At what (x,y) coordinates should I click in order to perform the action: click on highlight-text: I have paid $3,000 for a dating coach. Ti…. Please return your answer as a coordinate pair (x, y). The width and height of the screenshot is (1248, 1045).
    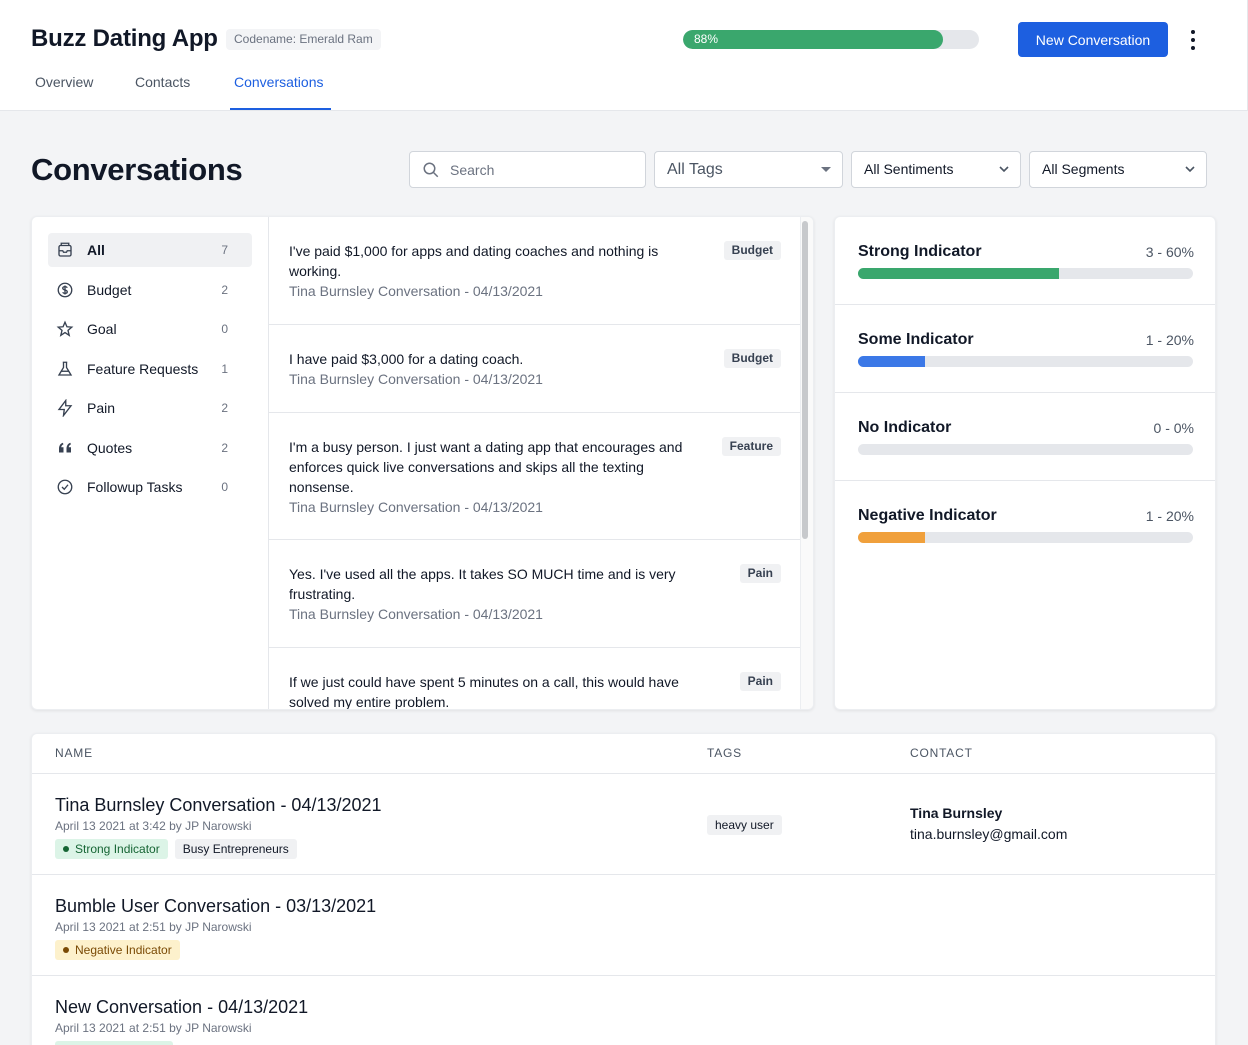
    Looking at the image, I should click on (495, 369).